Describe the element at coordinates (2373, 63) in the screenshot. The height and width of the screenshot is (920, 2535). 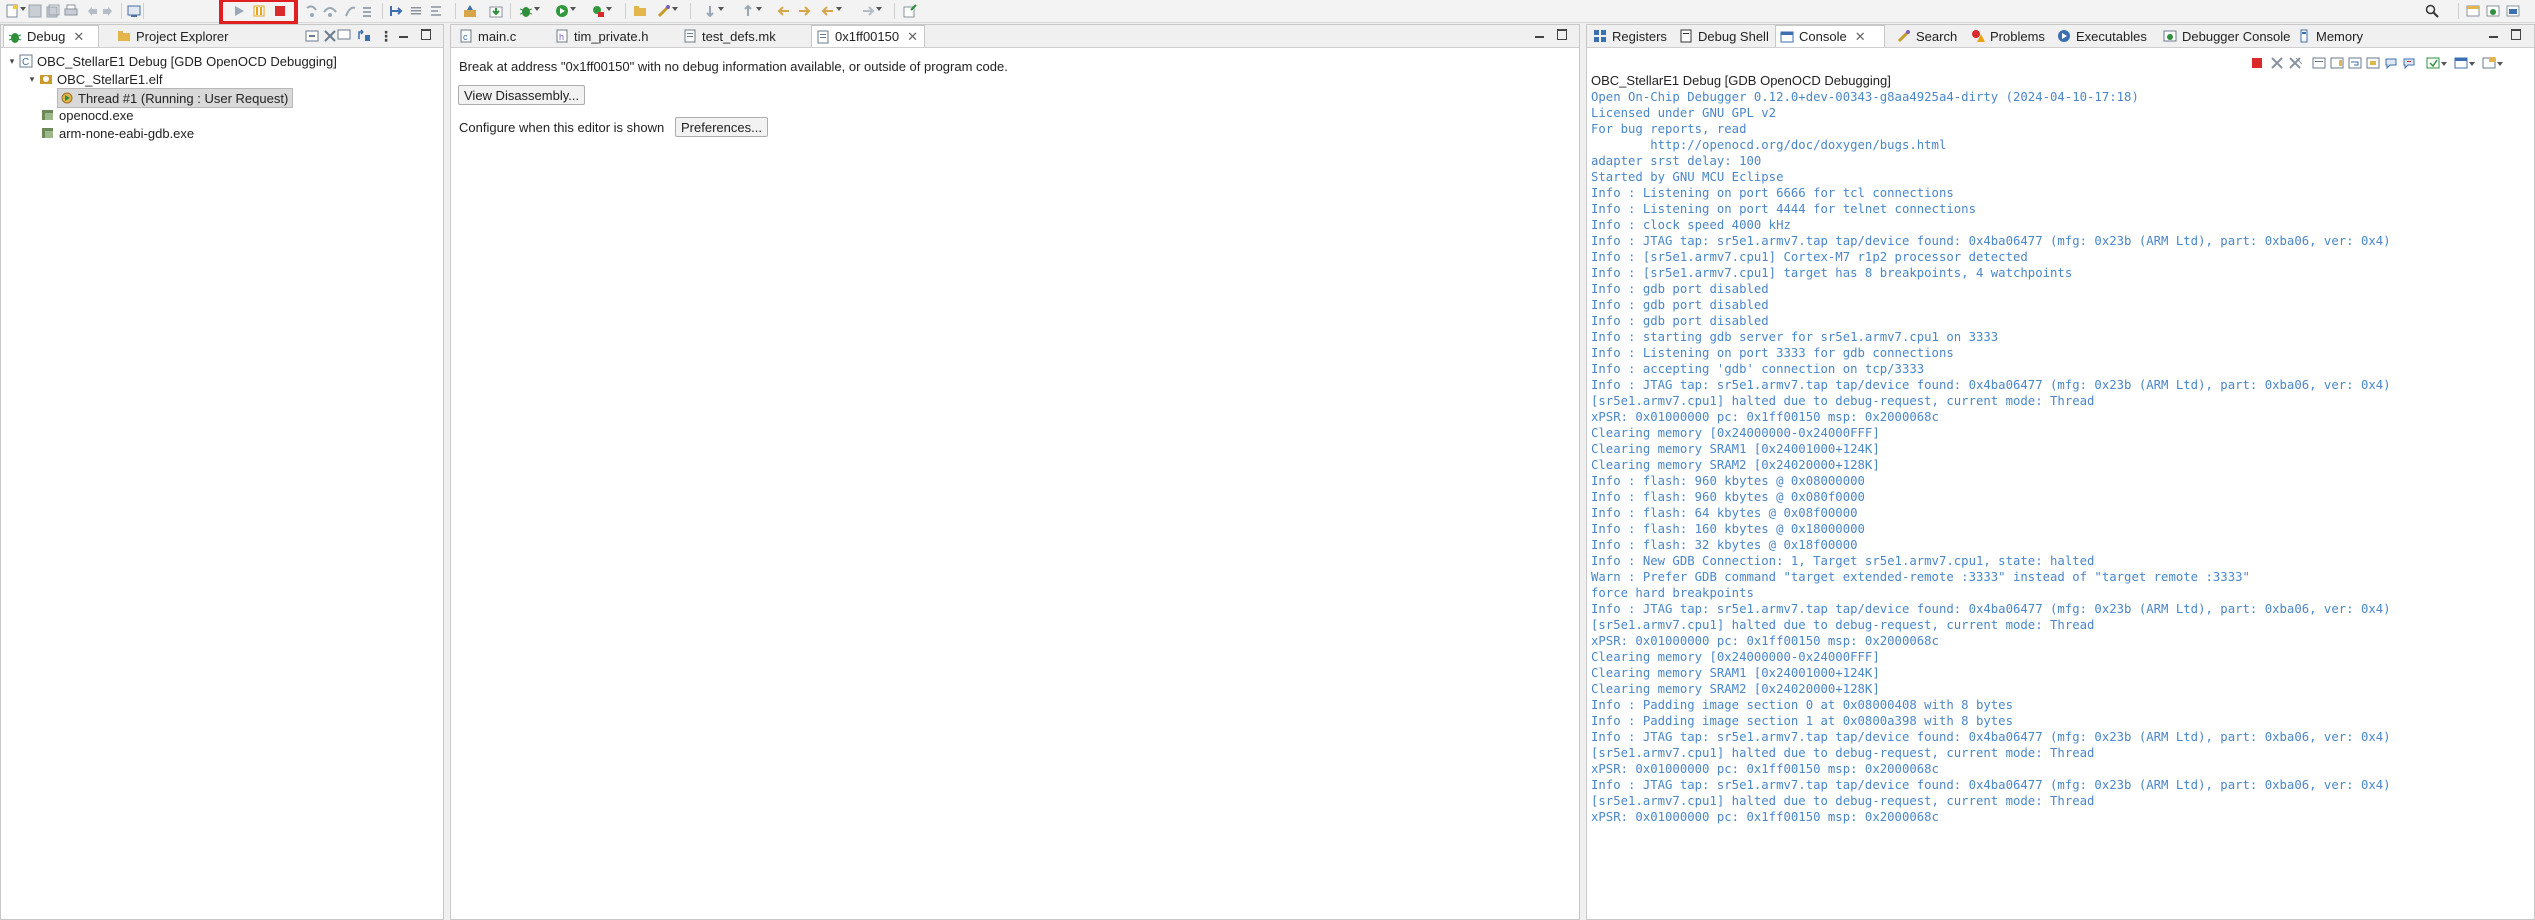
I see `pin-console-icon` at that location.